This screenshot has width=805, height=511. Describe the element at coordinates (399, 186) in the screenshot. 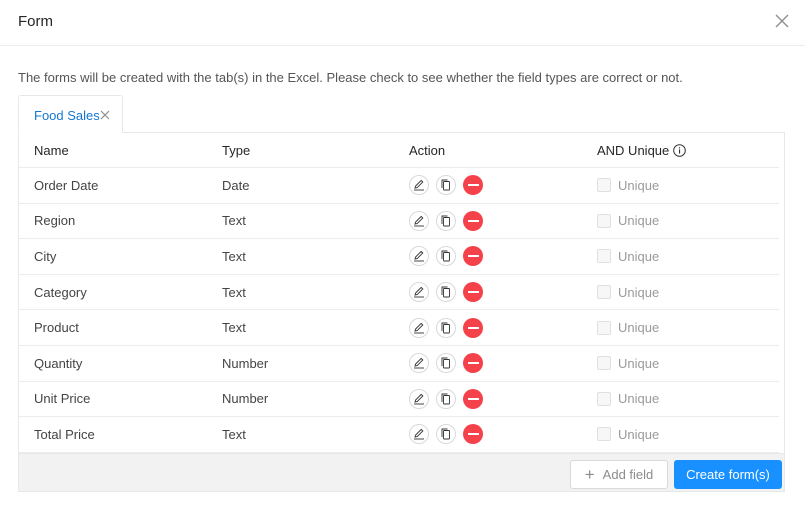

I see `table-row: Order Date Date Unique` at that location.